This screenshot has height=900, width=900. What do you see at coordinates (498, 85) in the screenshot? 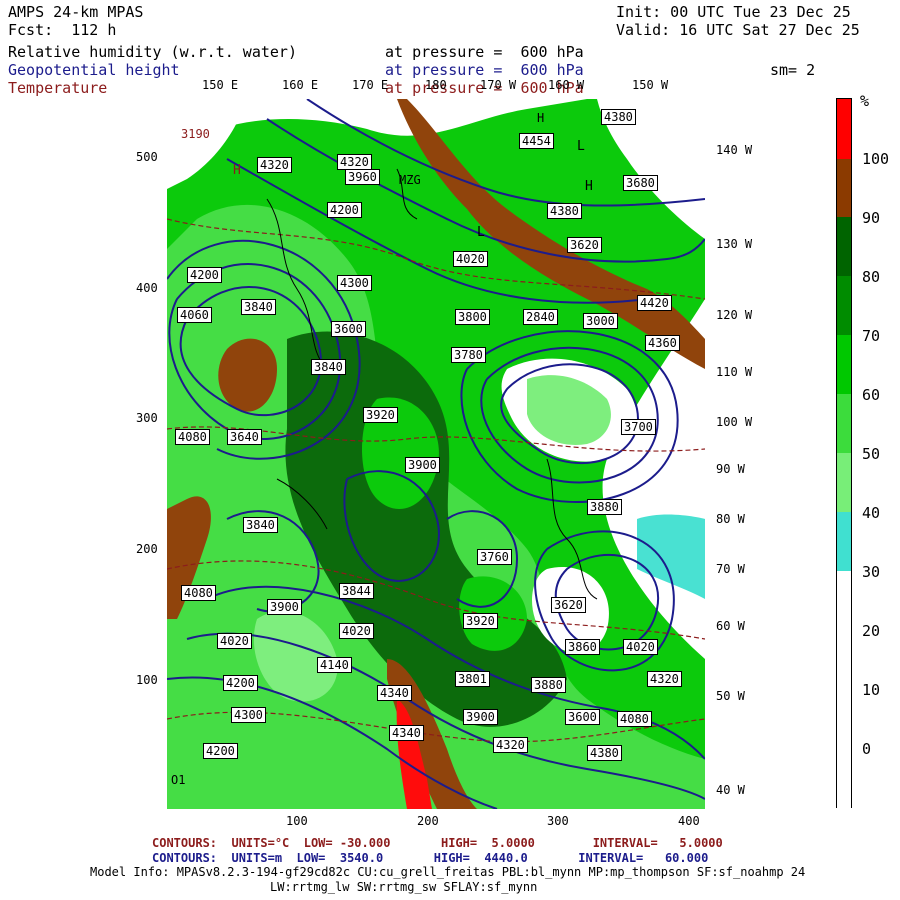
I see `lon-top-label: 170 W` at bounding box center [498, 85].